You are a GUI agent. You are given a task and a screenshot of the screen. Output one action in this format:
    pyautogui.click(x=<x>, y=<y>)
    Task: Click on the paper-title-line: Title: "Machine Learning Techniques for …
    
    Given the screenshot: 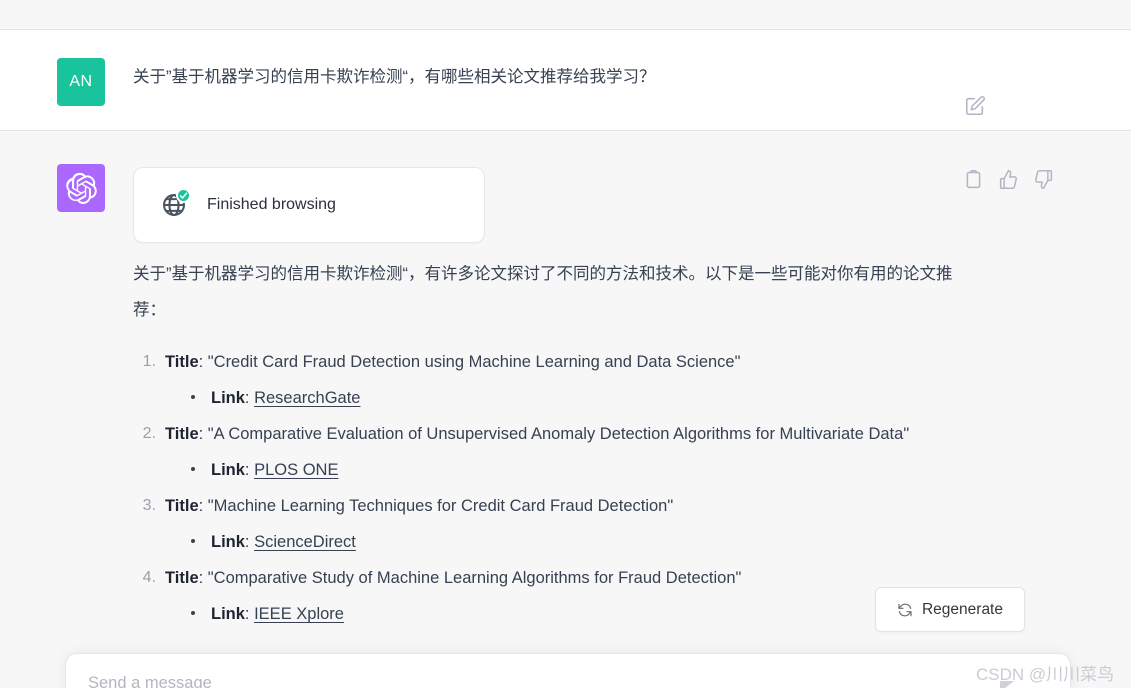 What is the action you would take?
    pyautogui.click(x=569, y=506)
    